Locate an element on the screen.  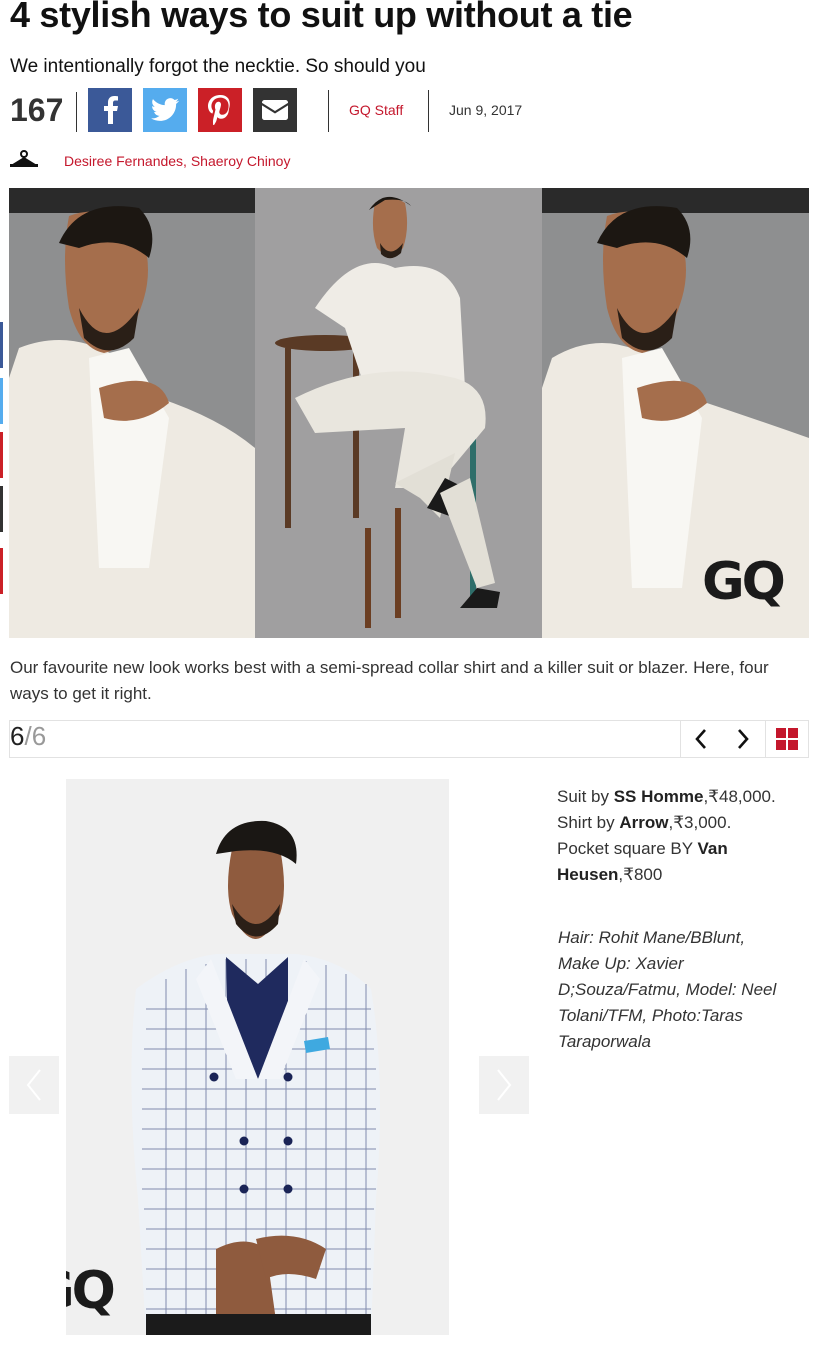
pinterest-icon is located at coordinates (219, 110).